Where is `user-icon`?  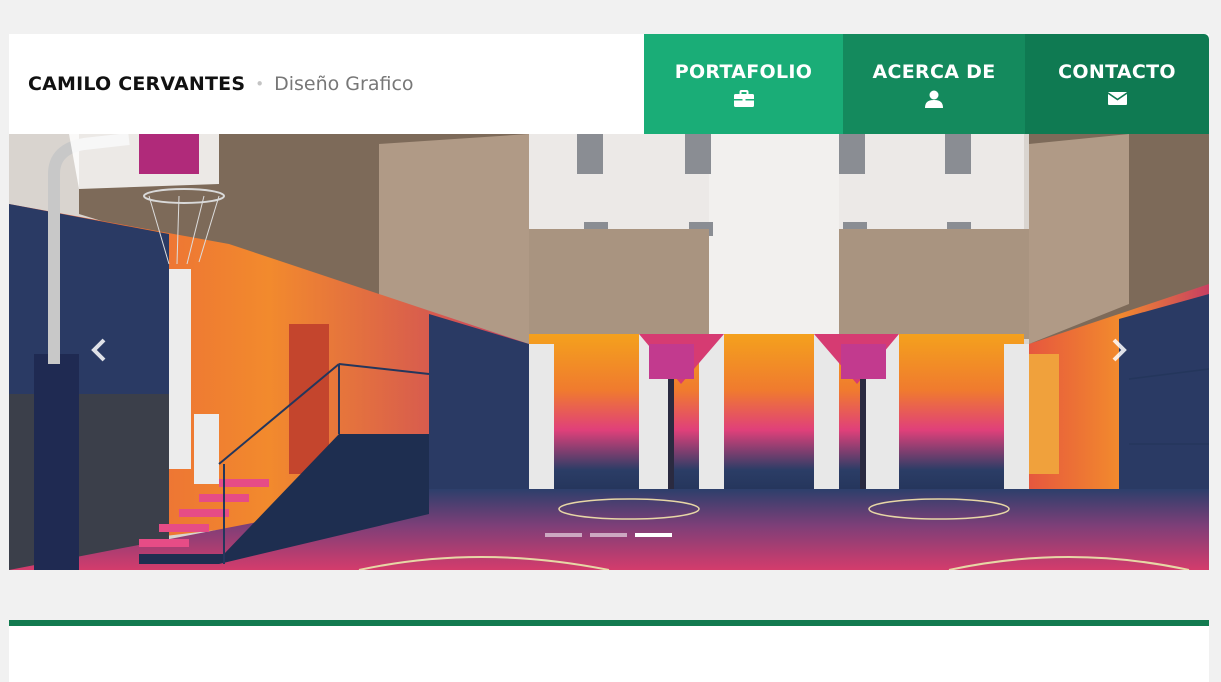
user-icon is located at coordinates (934, 99).